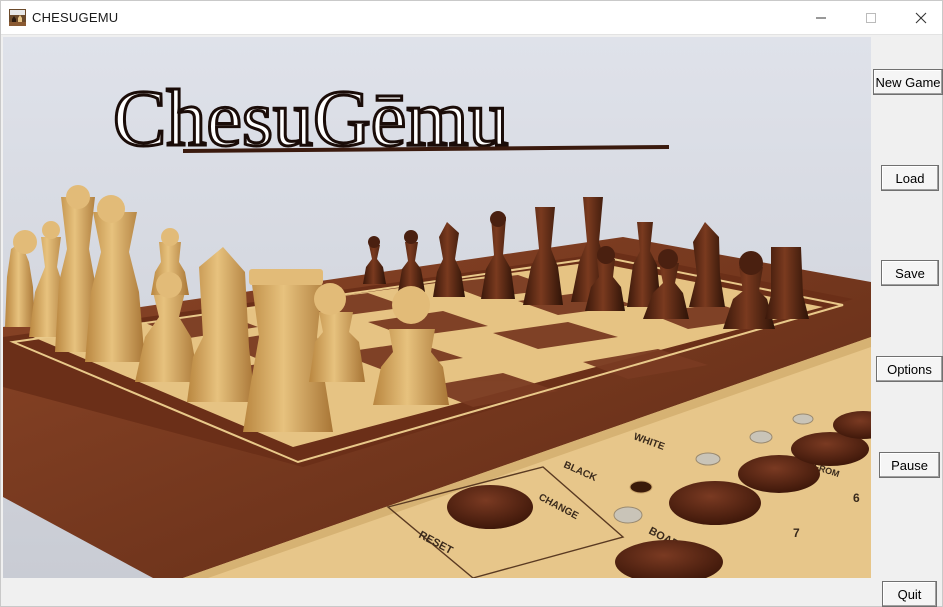 This screenshot has height=607, width=943. I want to click on chess-app-icon, so click(17, 17).